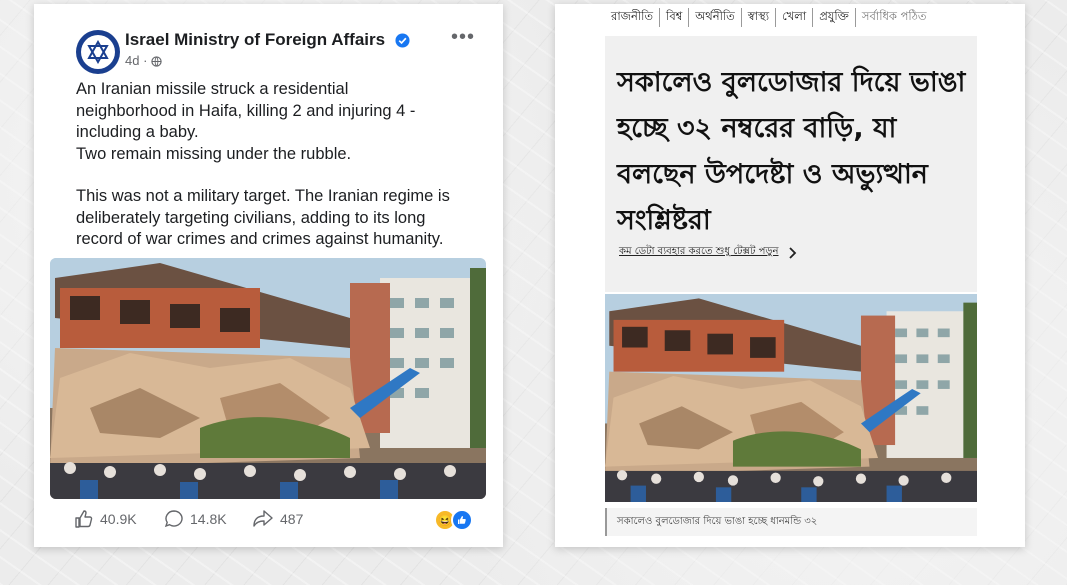  Describe the element at coordinates (277, 519) in the screenshot. I see `share-button: 487` at that location.